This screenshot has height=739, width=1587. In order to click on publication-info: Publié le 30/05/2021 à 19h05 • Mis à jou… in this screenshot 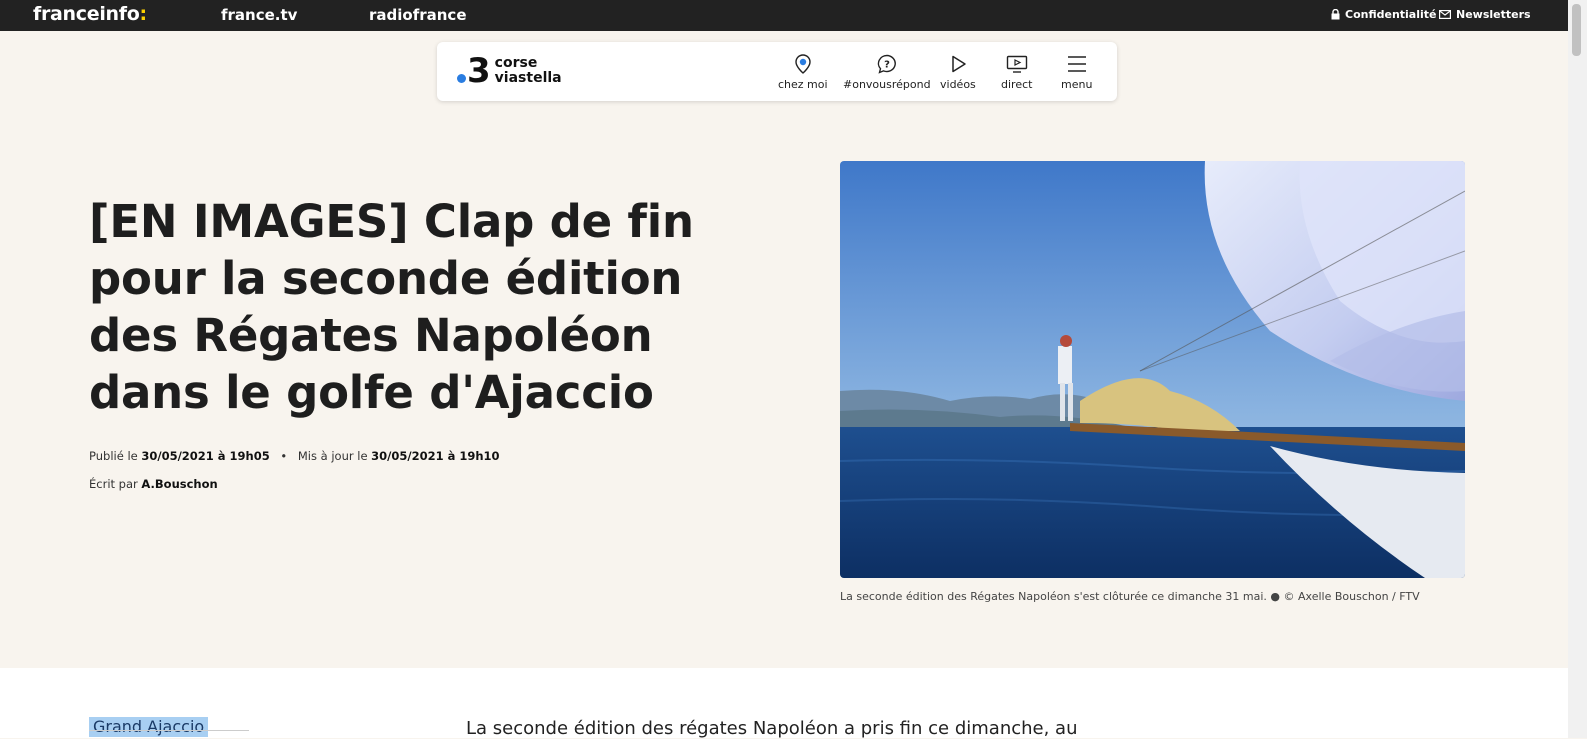, I will do `click(294, 456)`.